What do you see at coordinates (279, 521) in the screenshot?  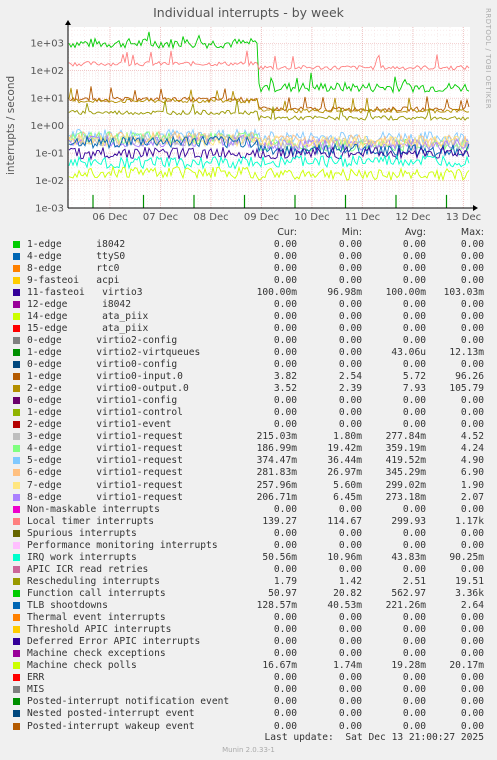 I see `series-cur: 139.27` at bounding box center [279, 521].